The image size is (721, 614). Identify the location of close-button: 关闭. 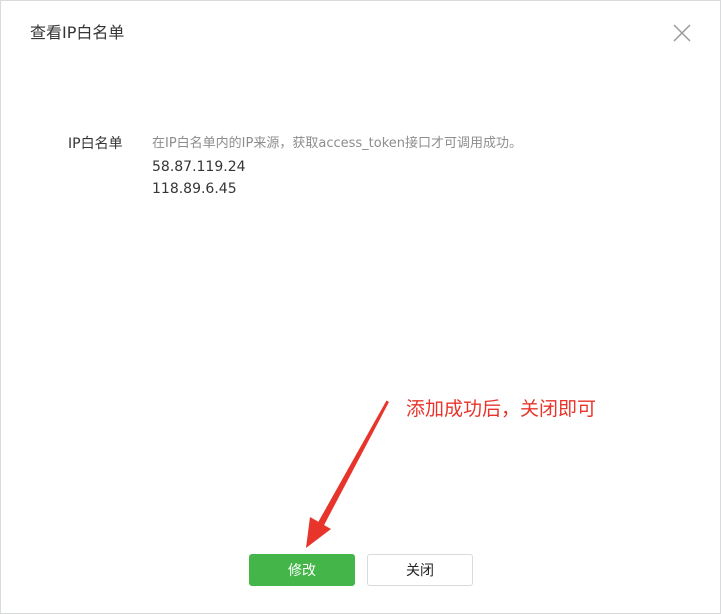
(420, 570).